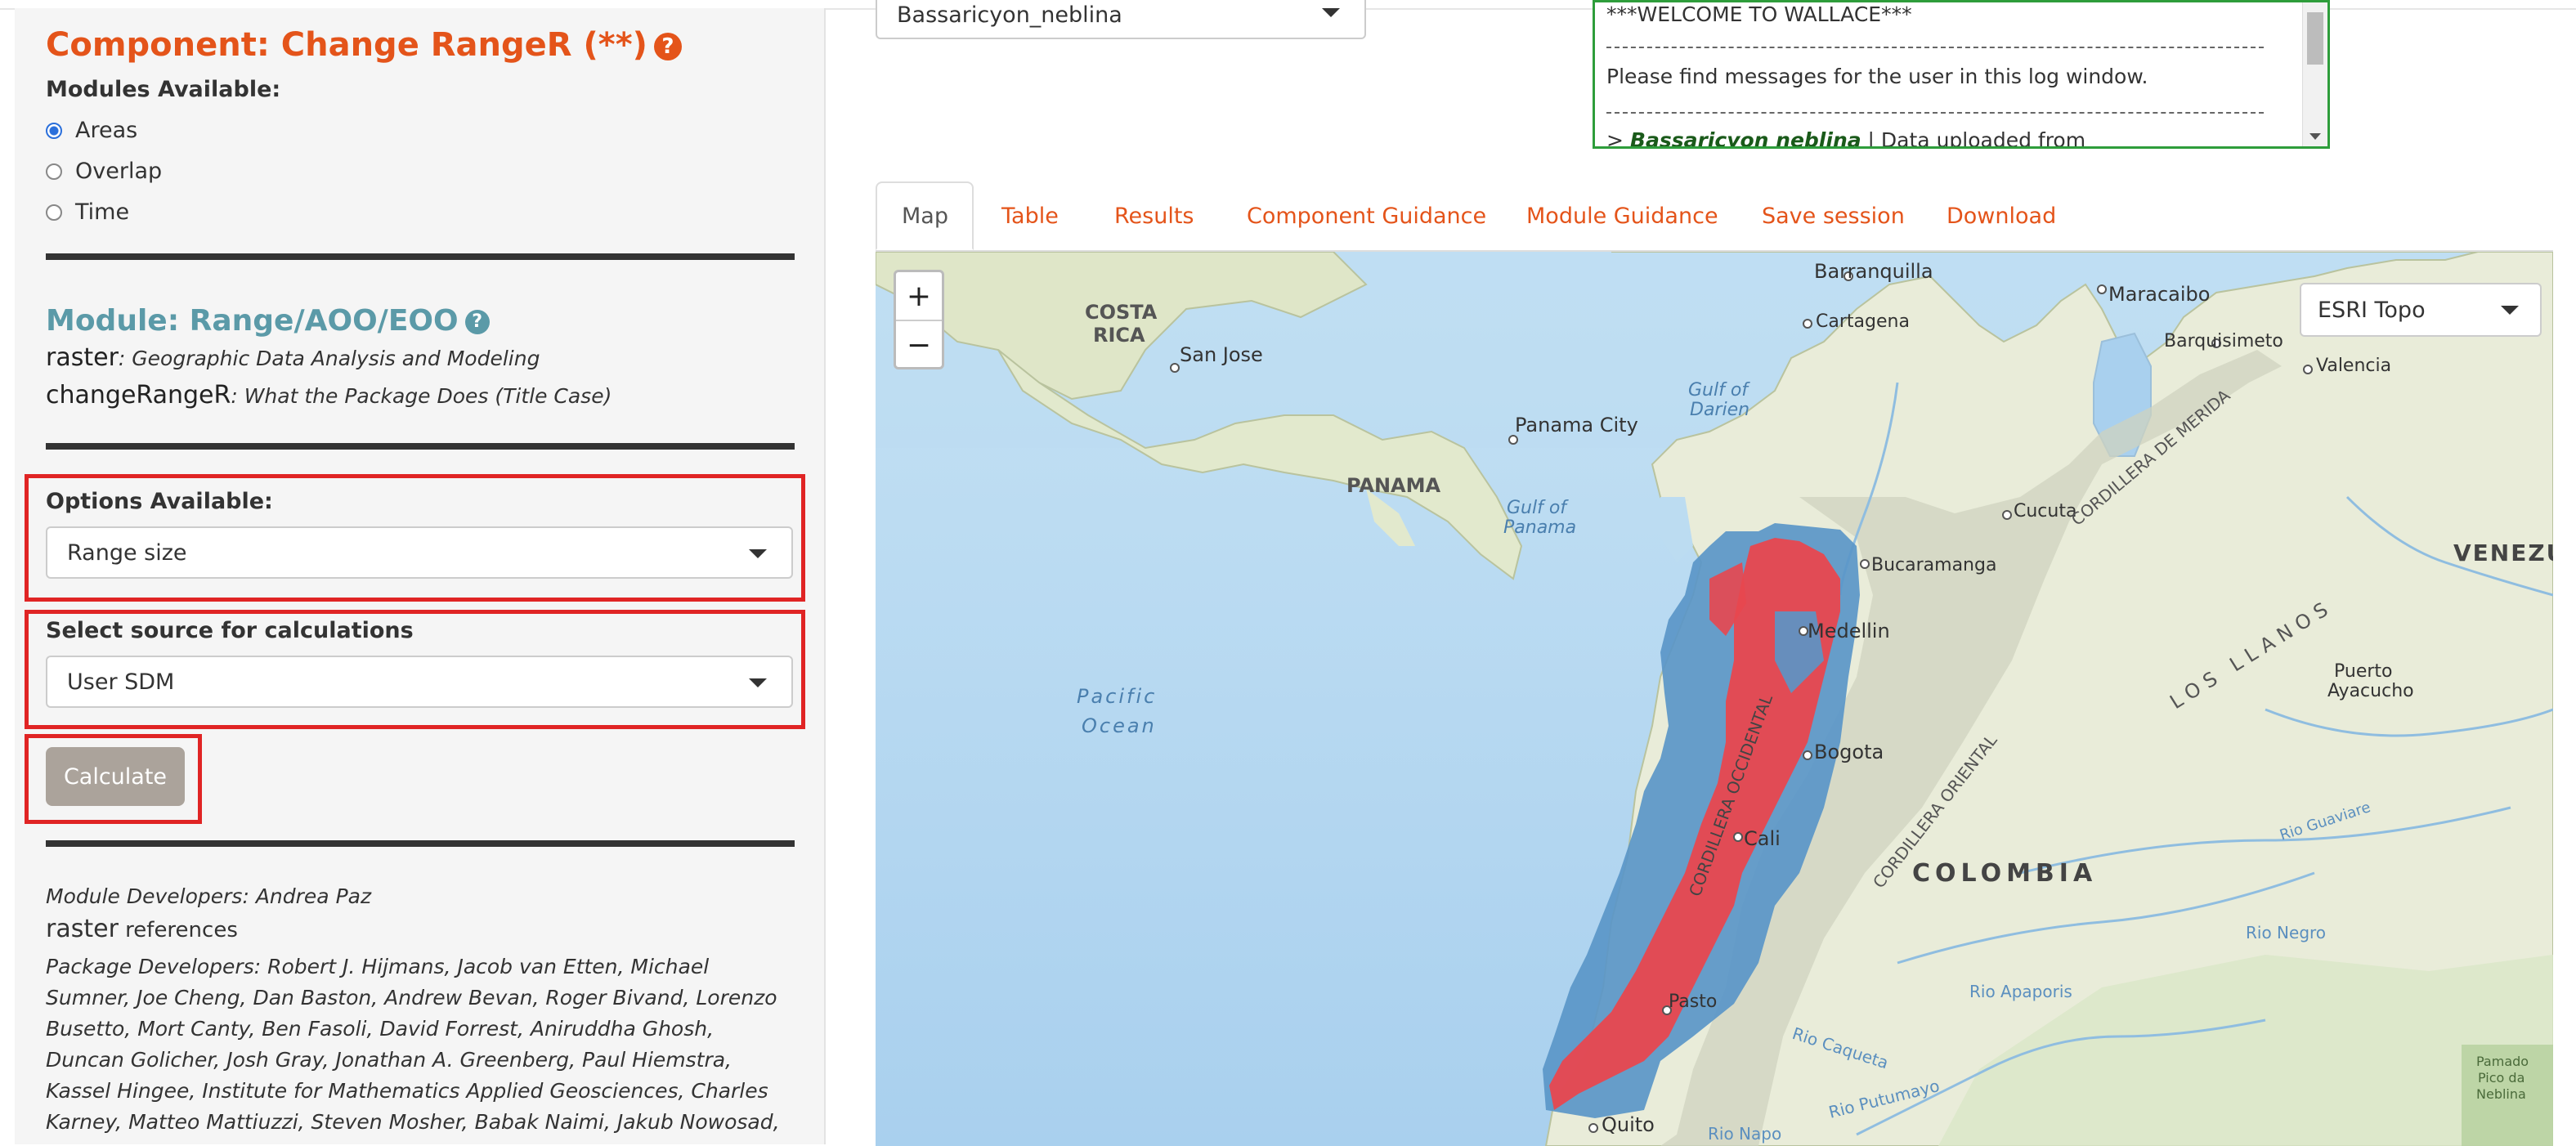 This screenshot has height=1146, width=2576. What do you see at coordinates (107, 131) in the screenshot?
I see `radio-label: Areas` at bounding box center [107, 131].